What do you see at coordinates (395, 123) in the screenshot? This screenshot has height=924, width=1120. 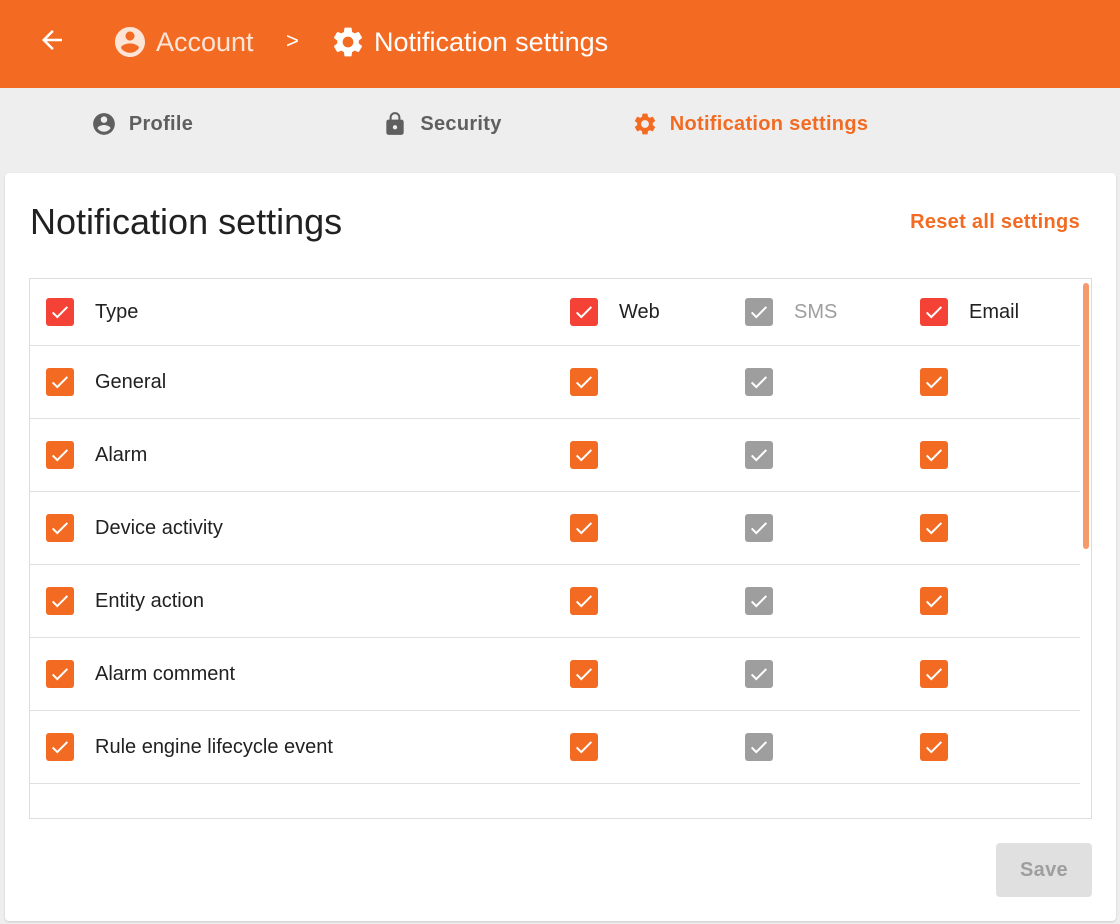 I see `lock-icon` at bounding box center [395, 123].